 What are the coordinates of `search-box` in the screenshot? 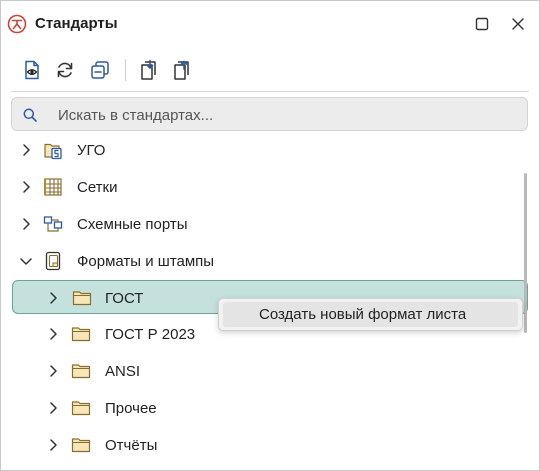 It's located at (269, 114).